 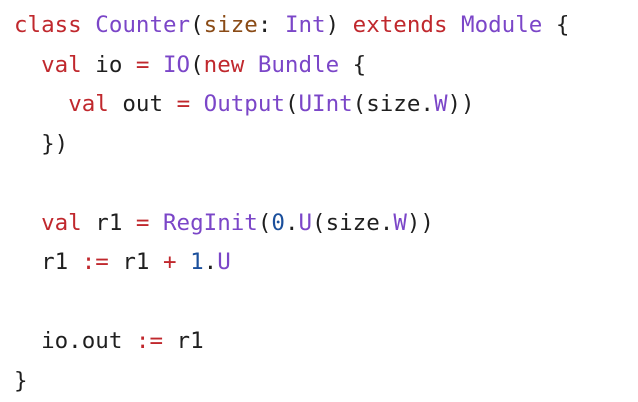 I want to click on code-line: r1 := r1 + 1.U, so click(x=326, y=263).